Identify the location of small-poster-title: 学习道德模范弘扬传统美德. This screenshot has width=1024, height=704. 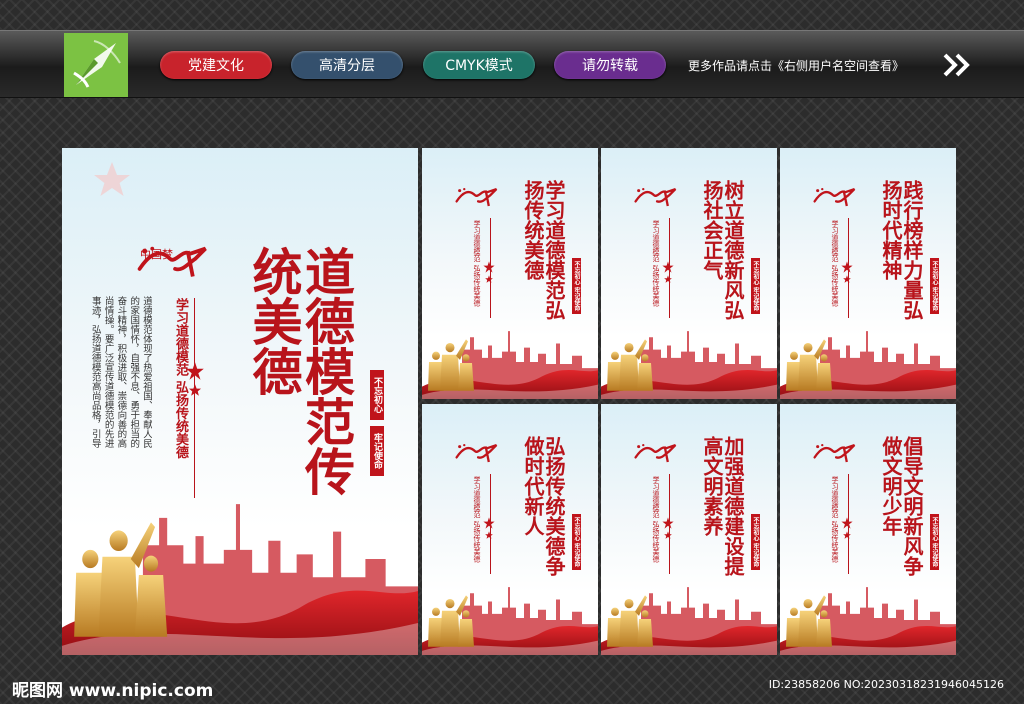
(543, 250).